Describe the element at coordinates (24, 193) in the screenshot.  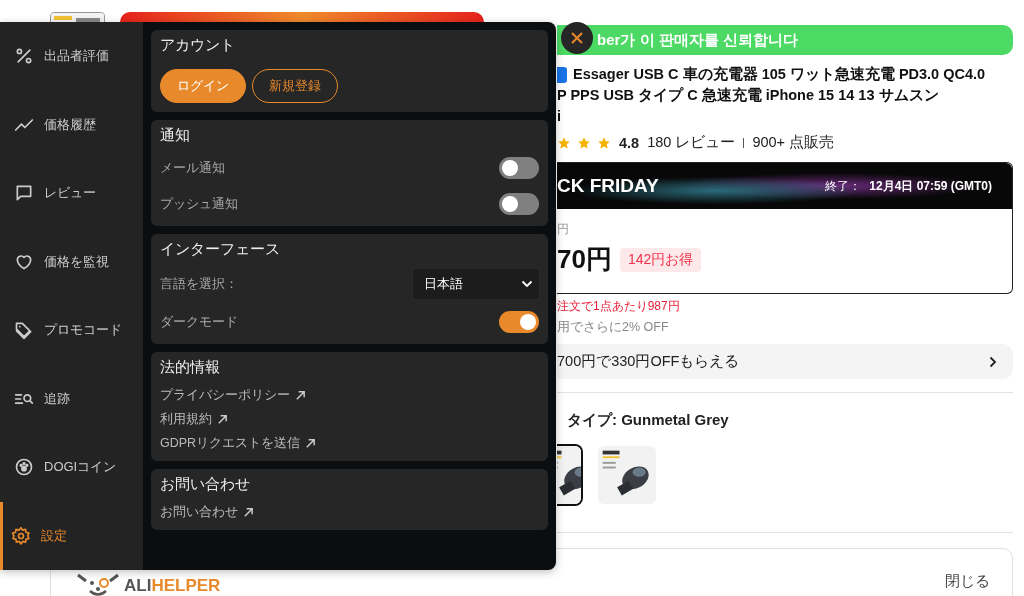
I see `chat-icon` at that location.